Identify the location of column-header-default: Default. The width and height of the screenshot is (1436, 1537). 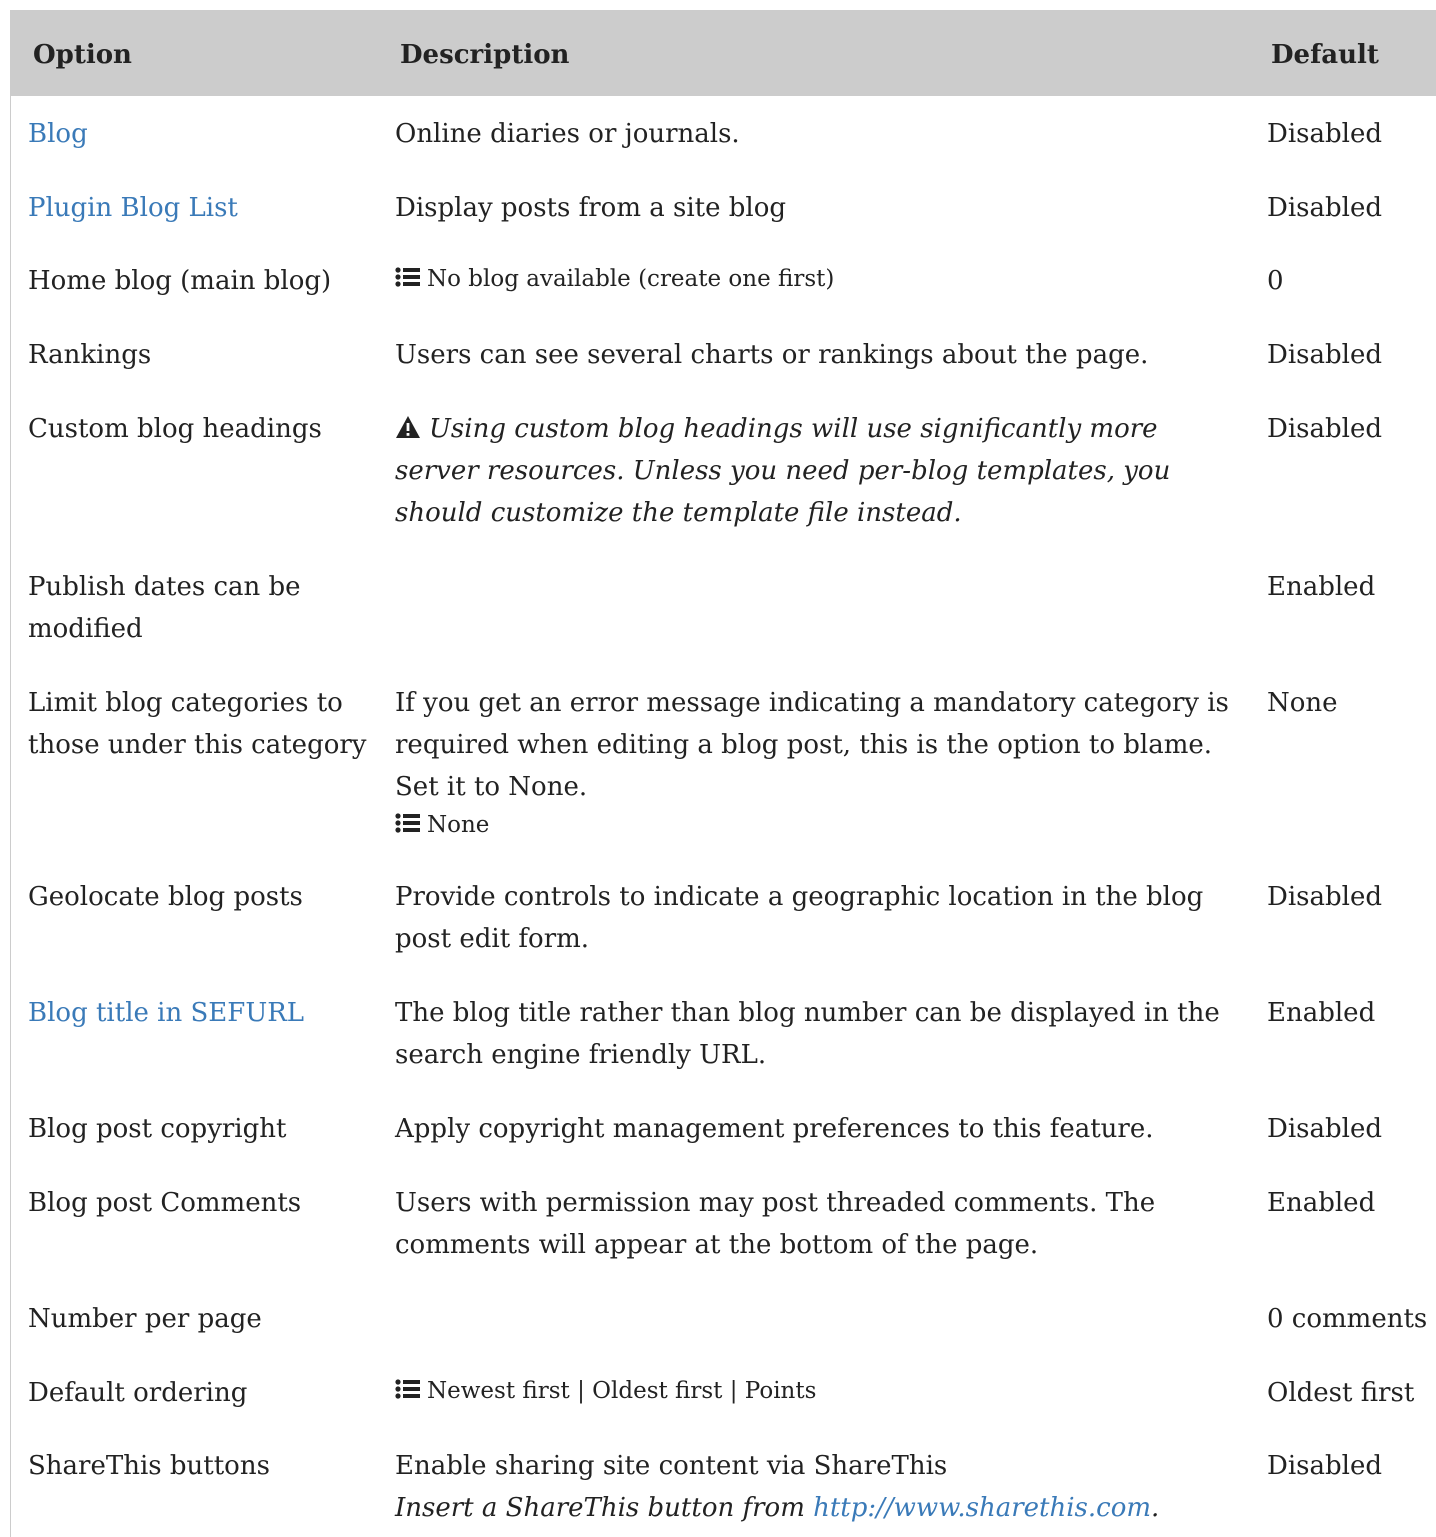
(1325, 55).